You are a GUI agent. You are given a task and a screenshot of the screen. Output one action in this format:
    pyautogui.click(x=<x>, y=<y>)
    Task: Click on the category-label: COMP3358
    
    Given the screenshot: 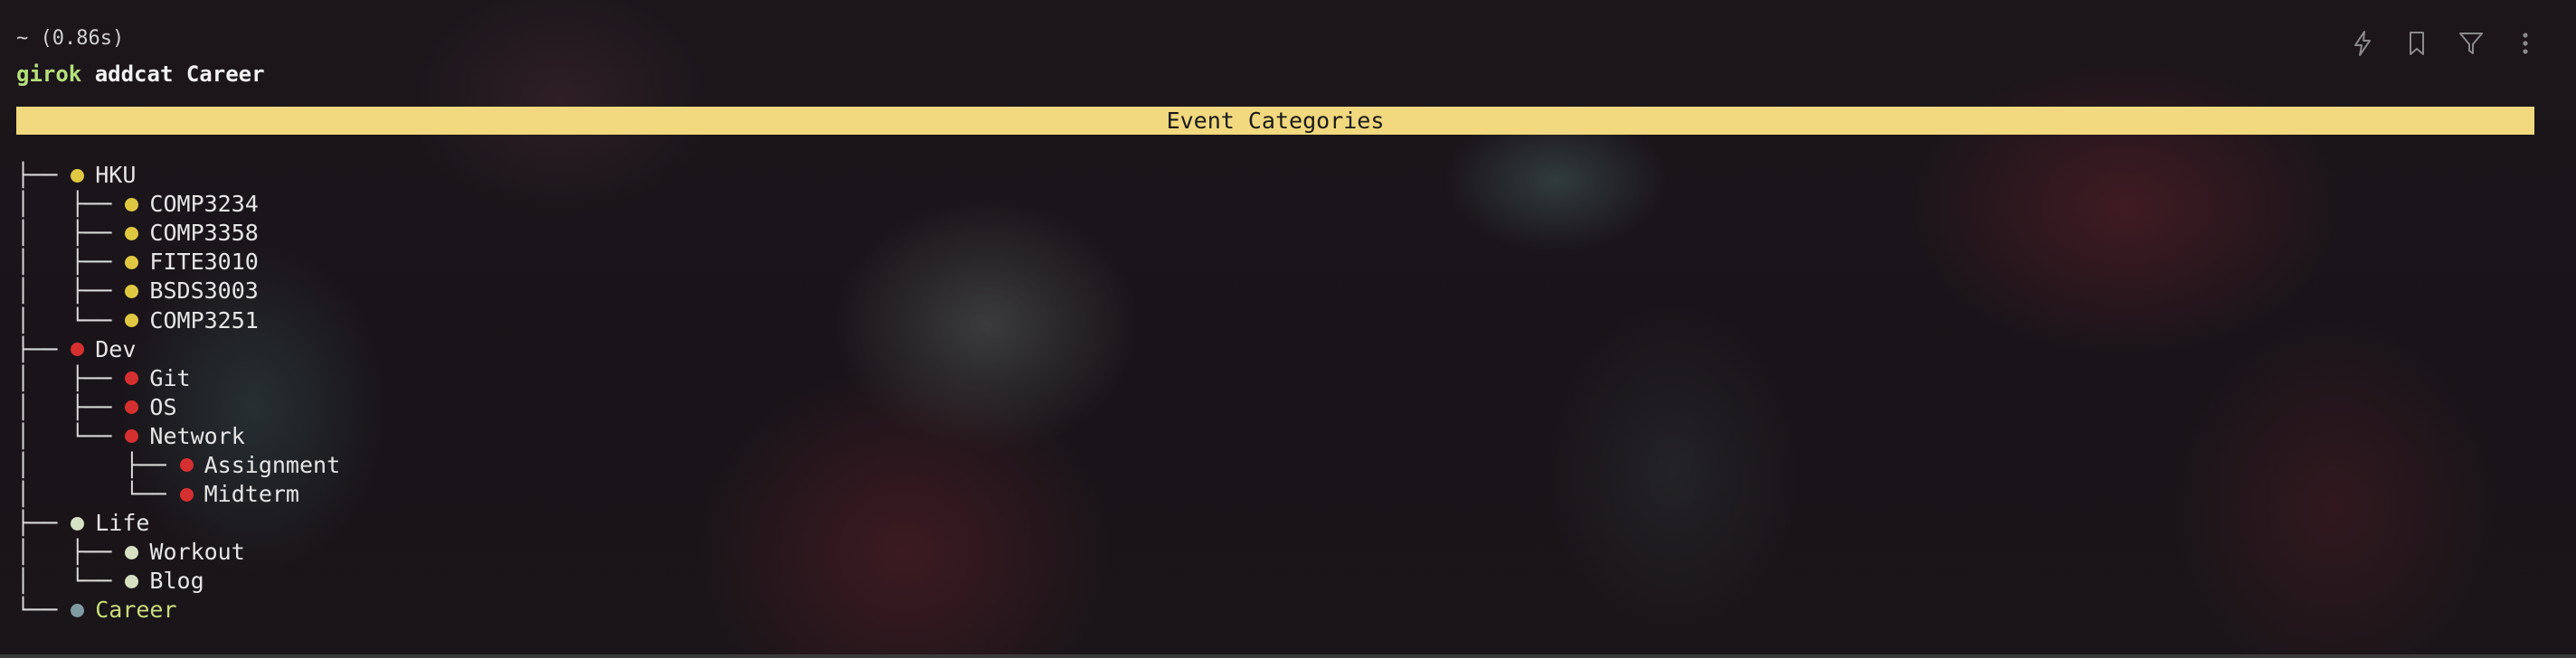 What is the action you would take?
    pyautogui.click(x=204, y=233)
    